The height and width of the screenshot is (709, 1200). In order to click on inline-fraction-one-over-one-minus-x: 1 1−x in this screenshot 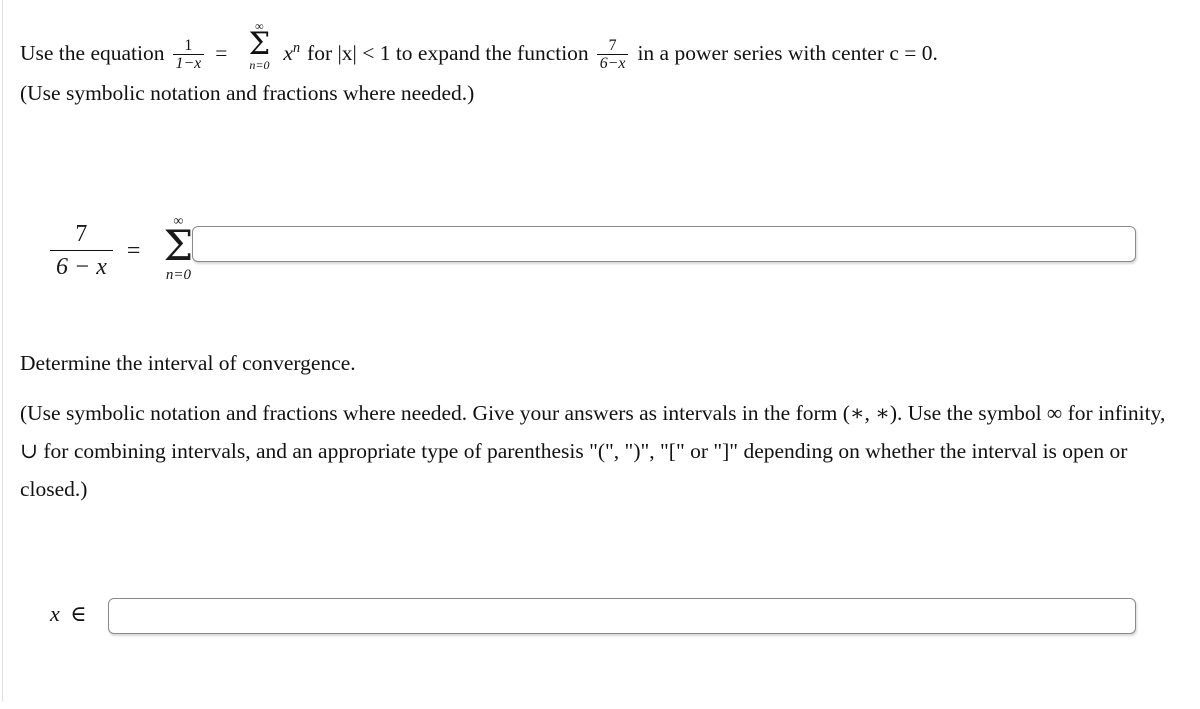, I will do `click(188, 54)`.